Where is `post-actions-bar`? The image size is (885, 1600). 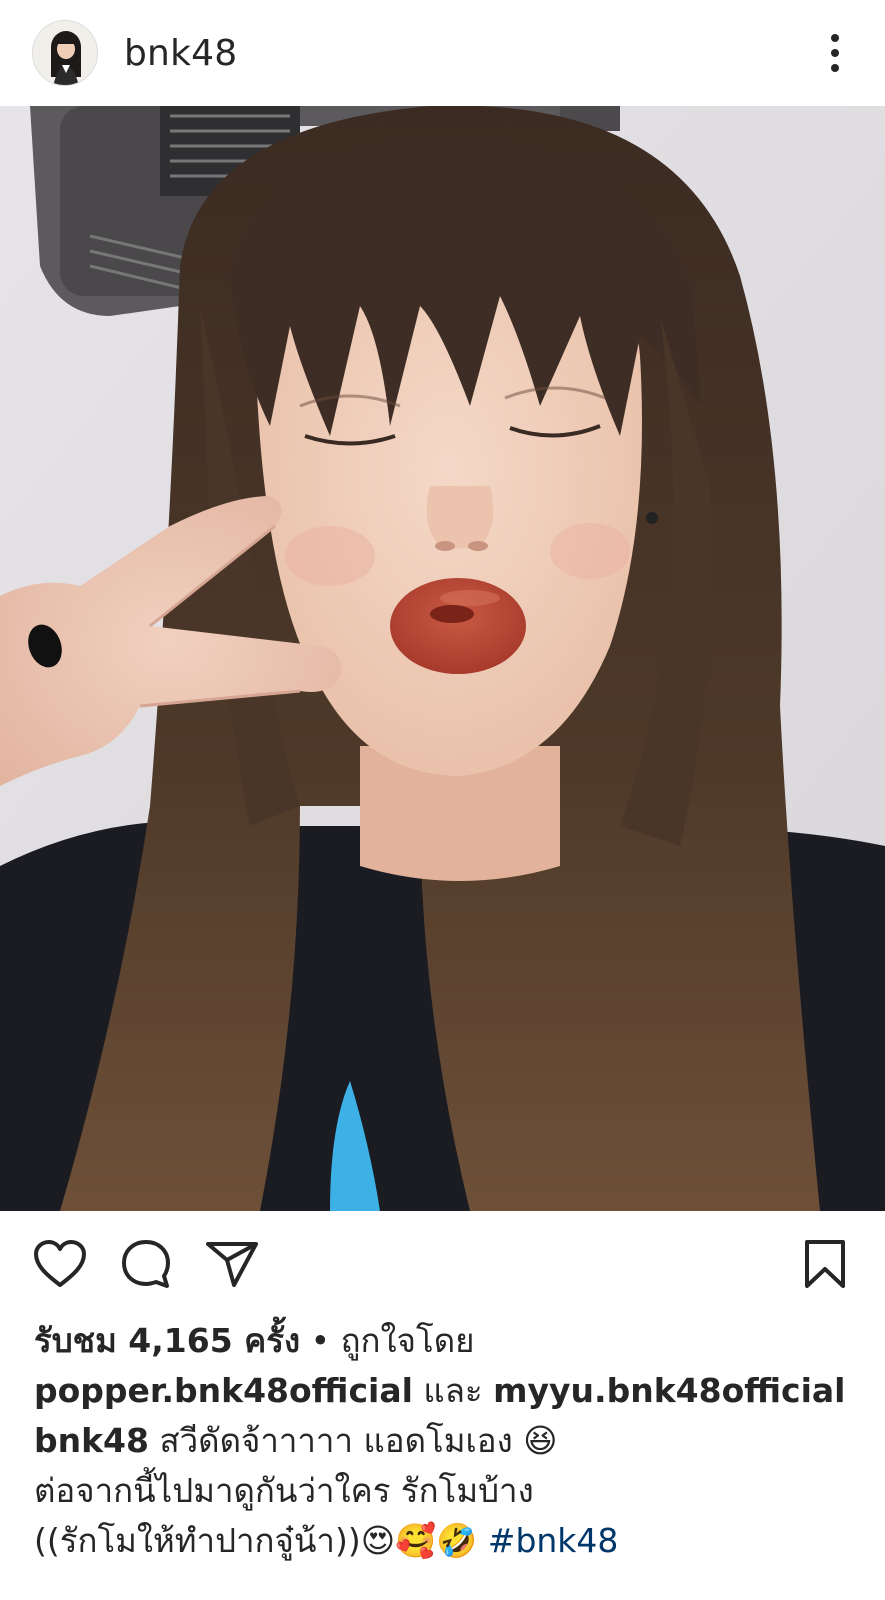
post-actions-bar is located at coordinates (442, 1263).